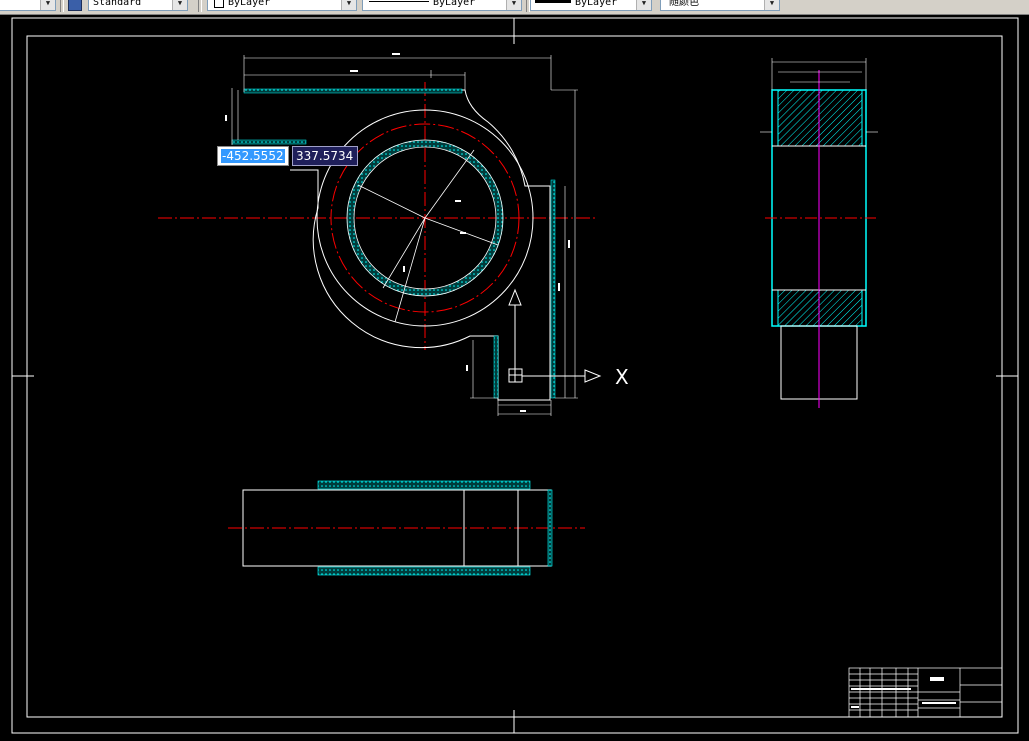  I want to click on coordinate-y-input: 337.5734, so click(325, 156).